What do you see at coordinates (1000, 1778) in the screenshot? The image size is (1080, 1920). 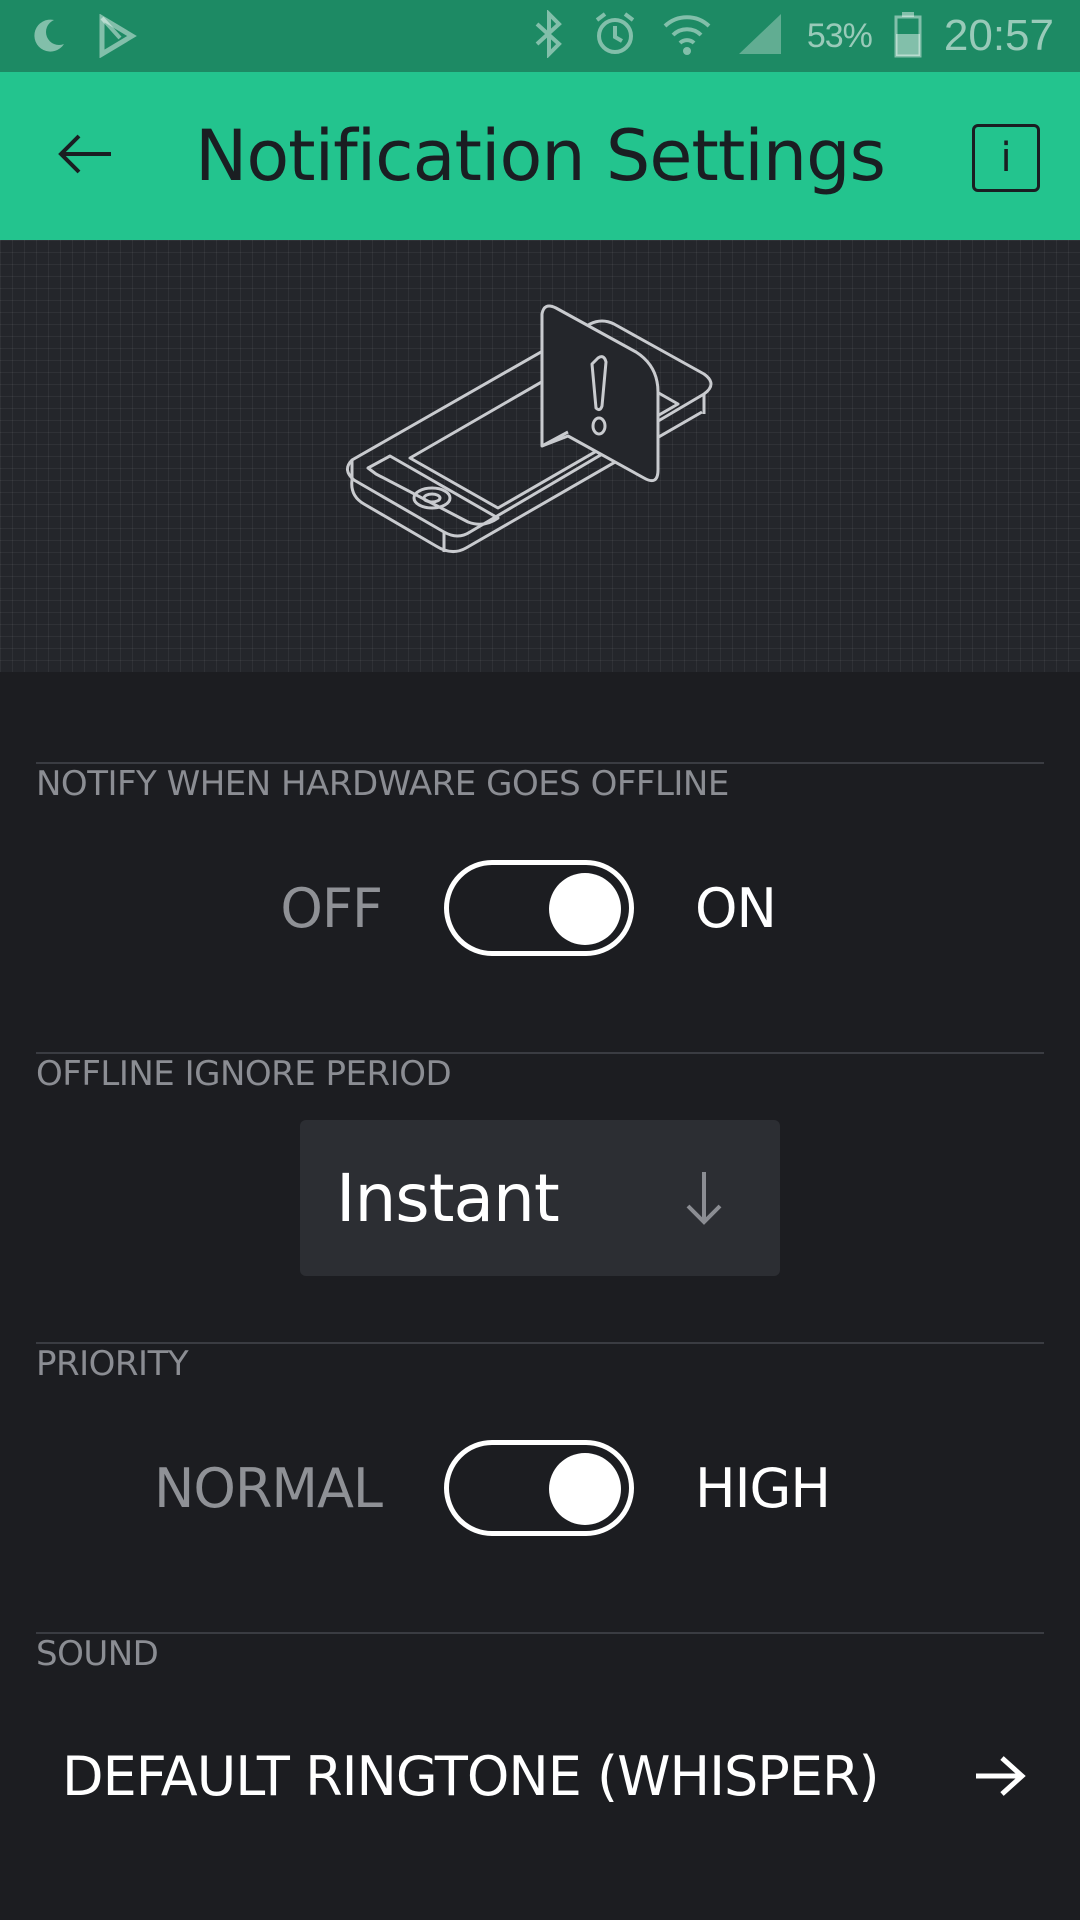 I see `arrow-right-icon` at bounding box center [1000, 1778].